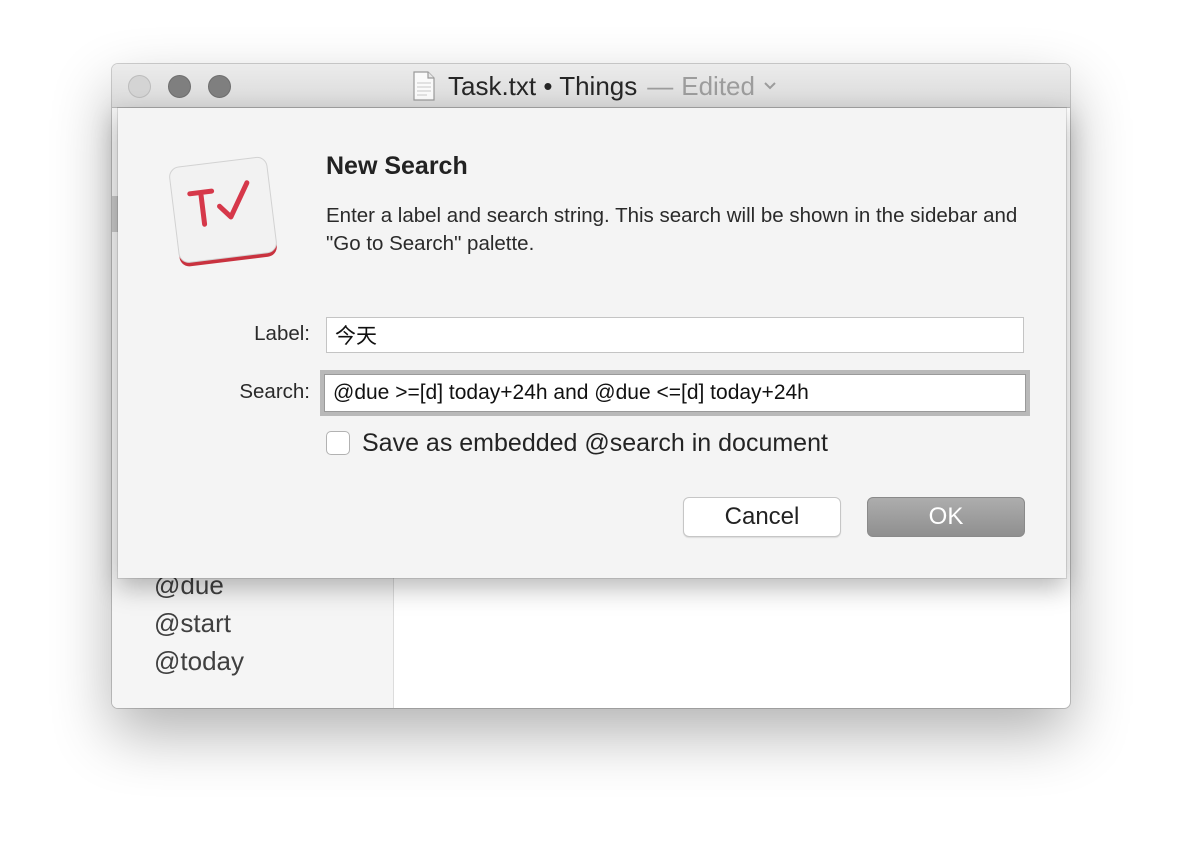 The image size is (1182, 868). What do you see at coordinates (675, 335) in the screenshot?
I see `label-input` at bounding box center [675, 335].